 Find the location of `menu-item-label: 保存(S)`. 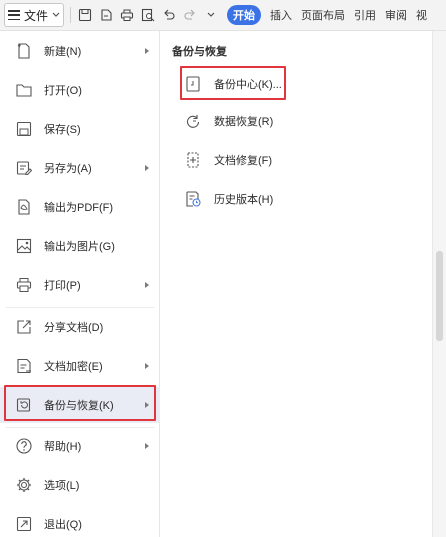

menu-item-label: 保存(S) is located at coordinates (62, 130).